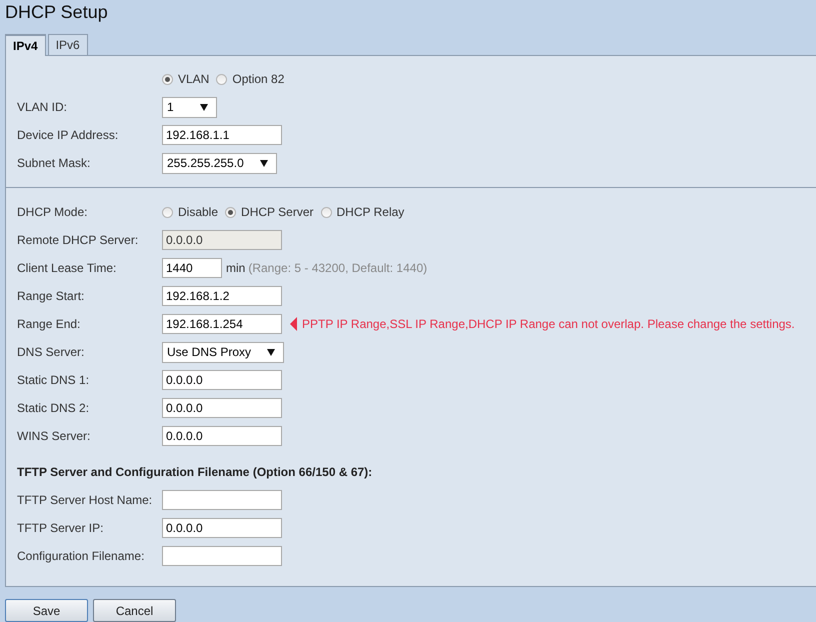 This screenshot has height=622, width=816. What do you see at coordinates (84, 500) in the screenshot?
I see `field-label: TFTP Server Host Name:` at bounding box center [84, 500].